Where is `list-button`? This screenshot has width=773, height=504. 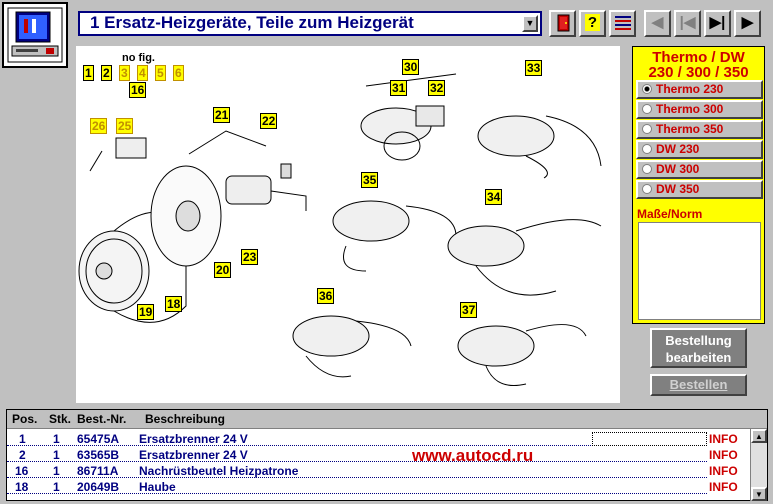
list-button is located at coordinates (622, 23).